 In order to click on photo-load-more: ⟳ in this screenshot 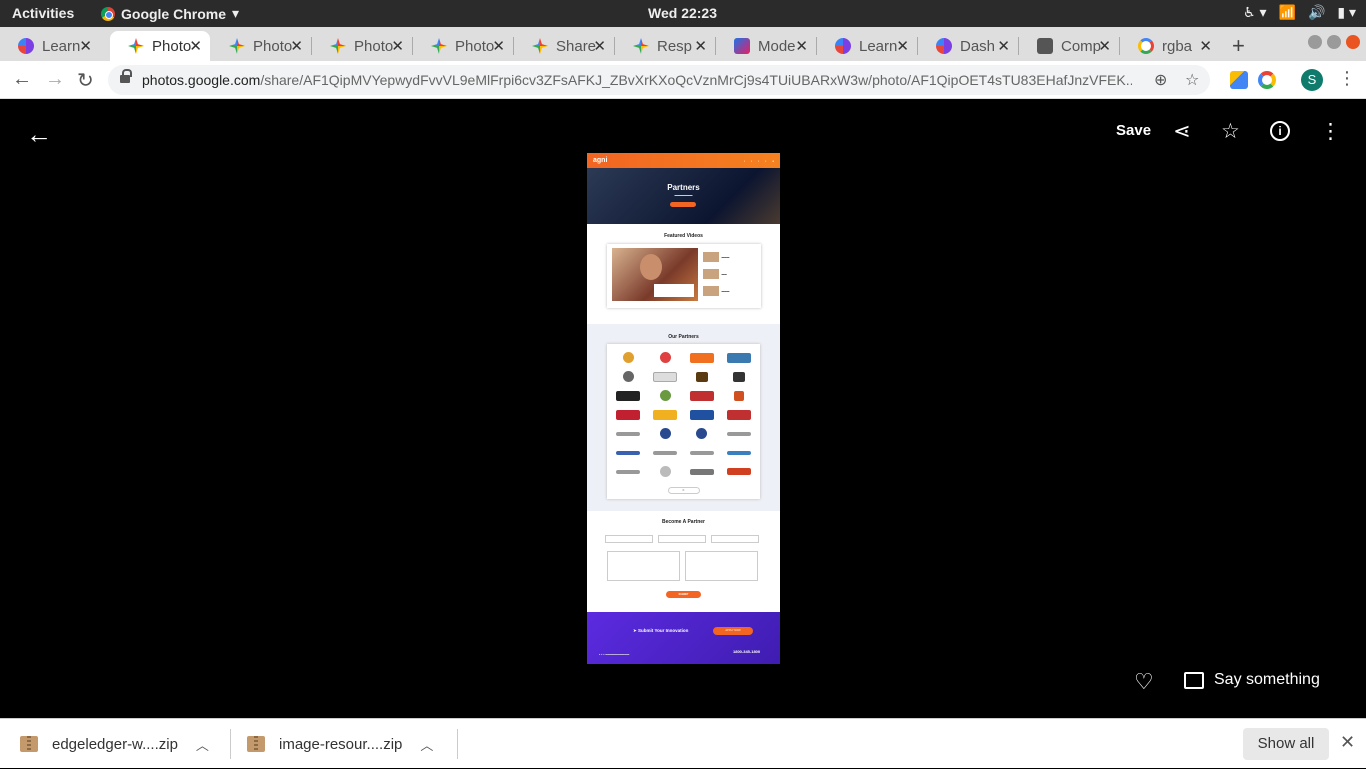, I will do `click(683, 490)`.